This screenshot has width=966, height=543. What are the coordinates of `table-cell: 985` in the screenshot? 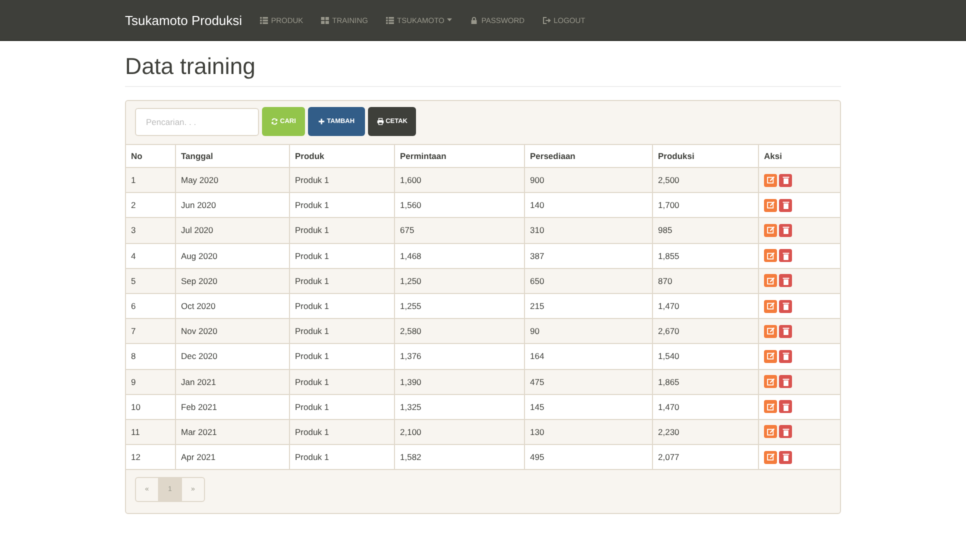 It's located at (705, 231).